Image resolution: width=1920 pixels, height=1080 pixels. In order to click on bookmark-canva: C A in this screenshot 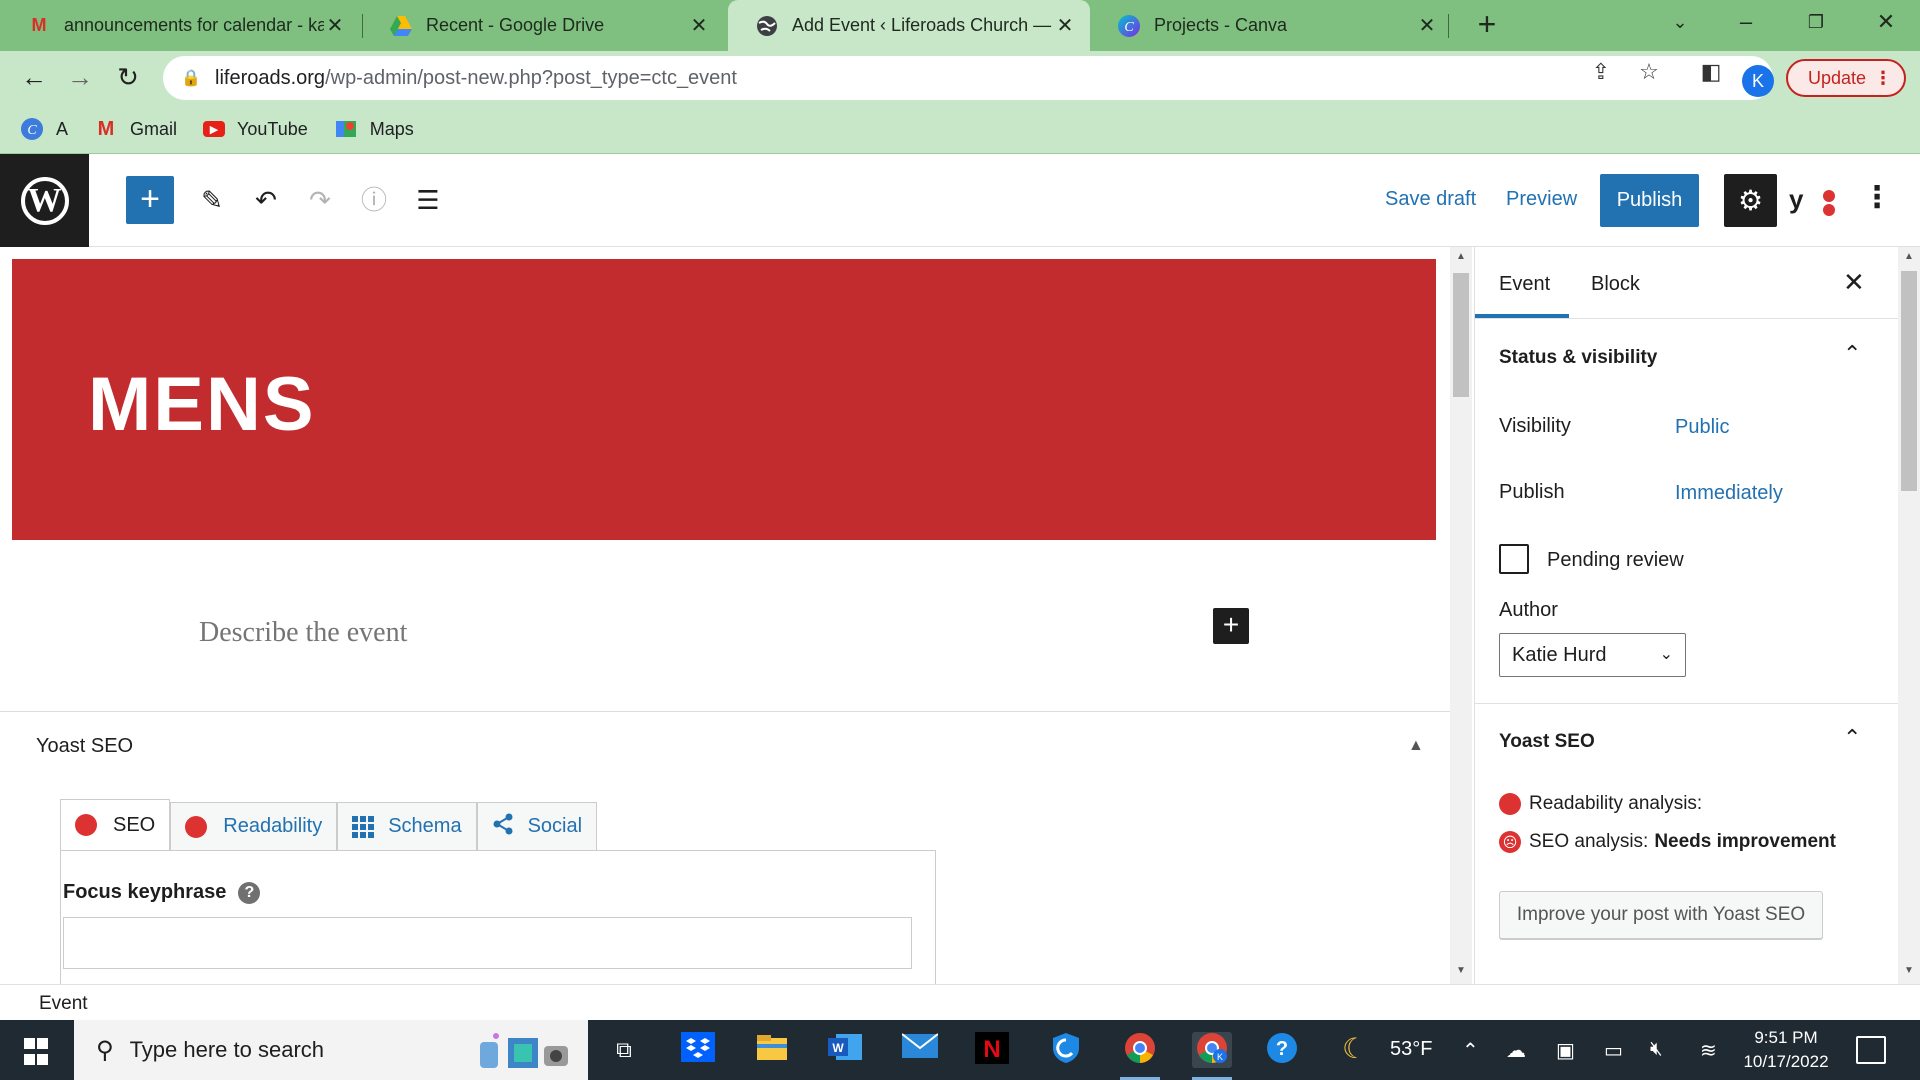, I will do `click(44, 129)`.